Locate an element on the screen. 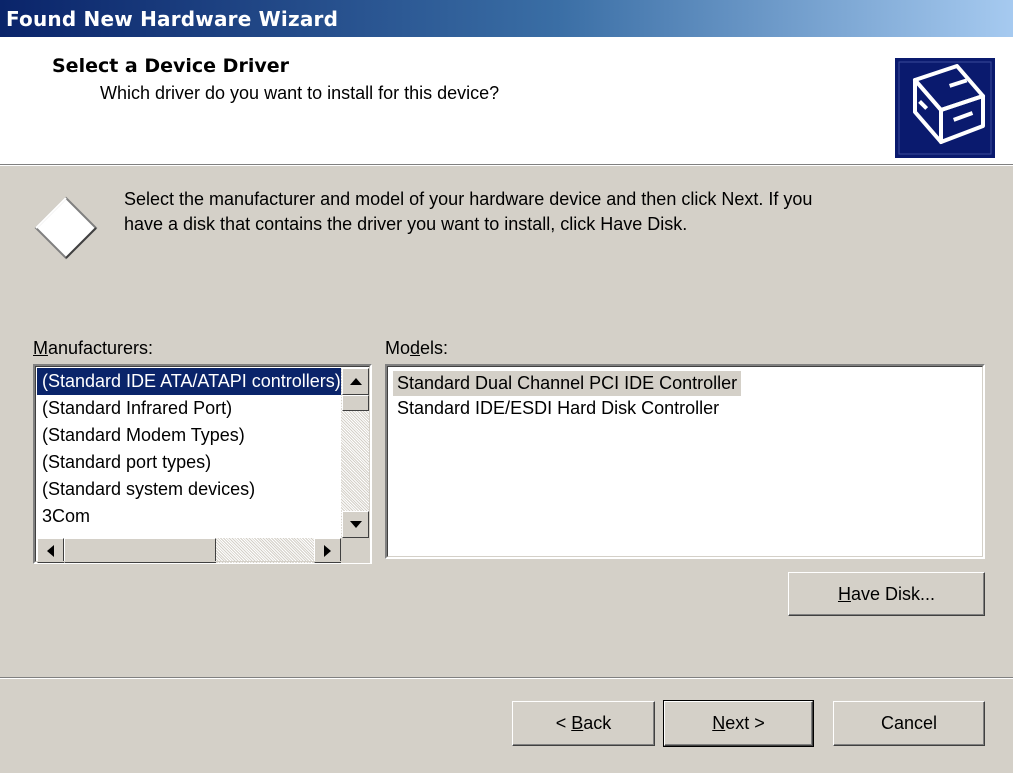 This screenshot has width=1013, height=773. cancel-button: Cancel is located at coordinates (909, 723).